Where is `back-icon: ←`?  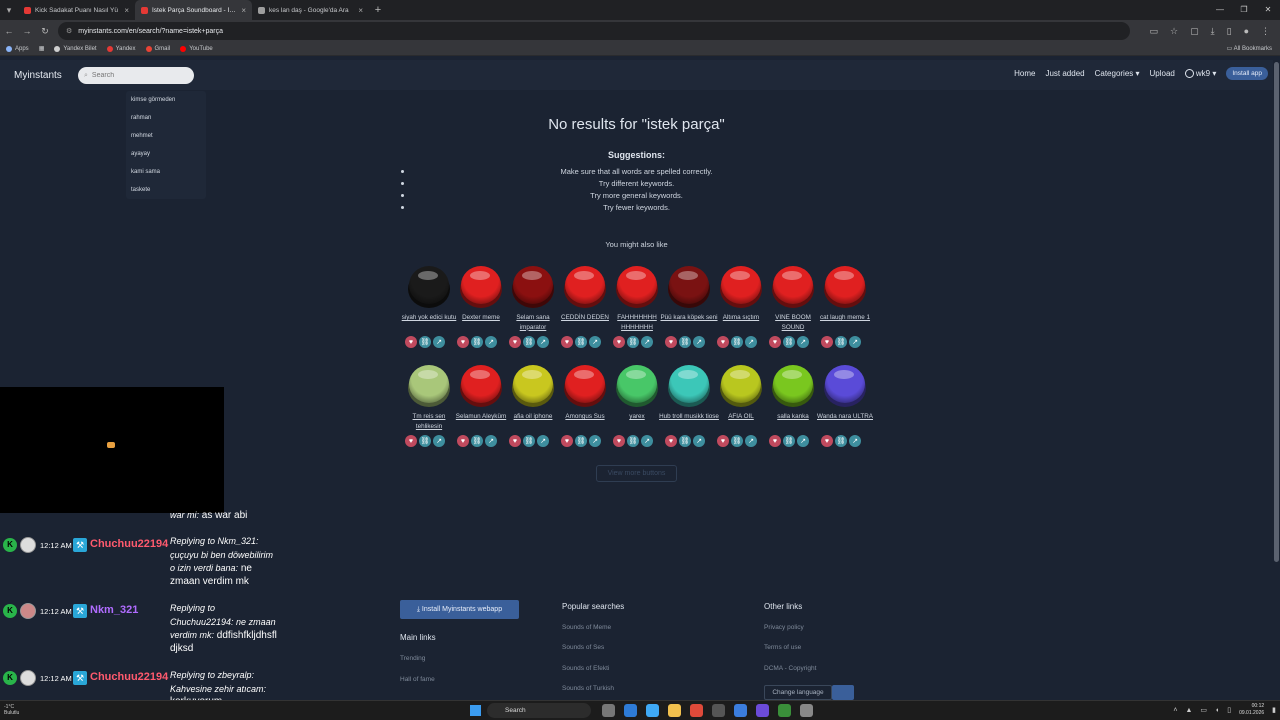
back-icon: ← is located at coordinates (9, 31).